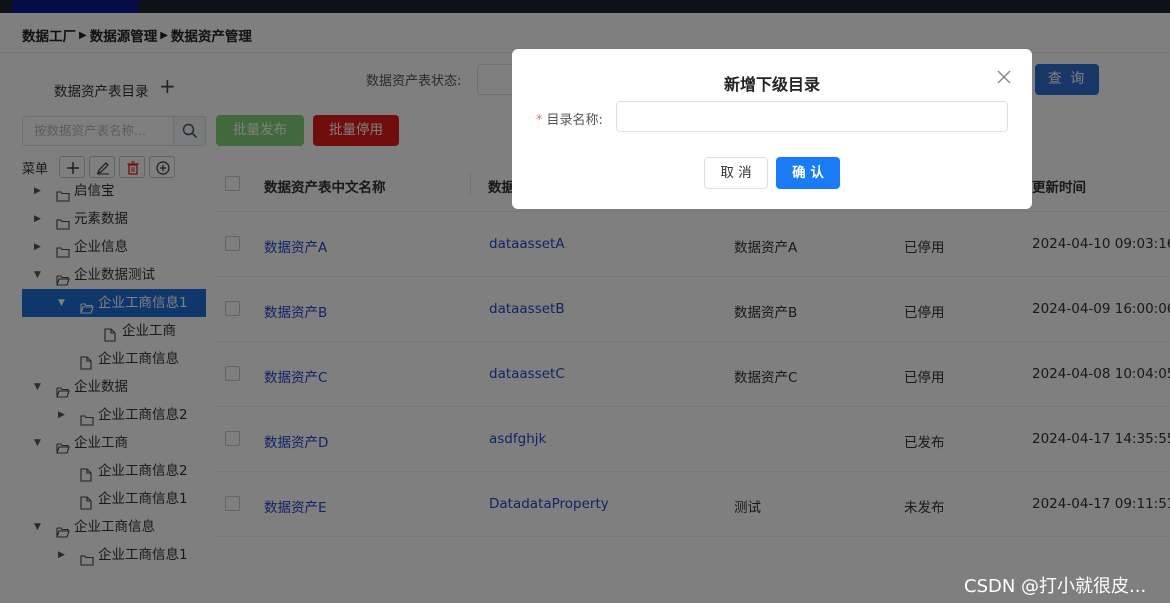  What do you see at coordinates (812, 116) in the screenshot?
I see `directory-name-input` at bounding box center [812, 116].